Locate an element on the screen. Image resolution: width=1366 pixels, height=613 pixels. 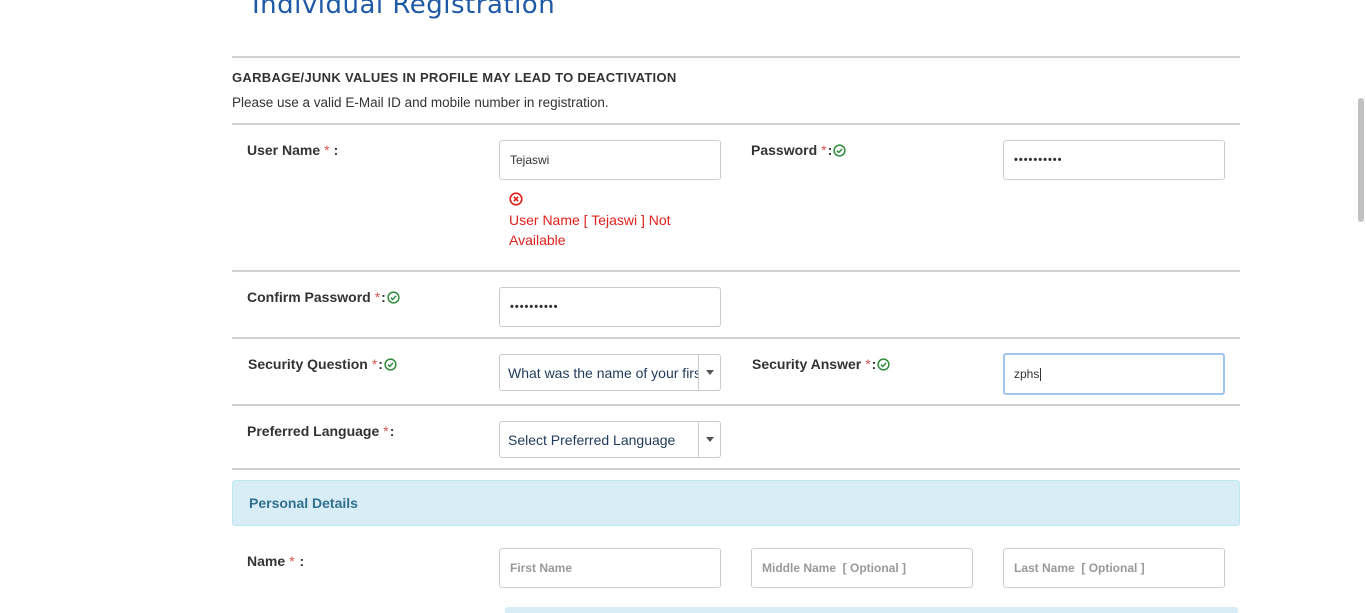
last-name-input: Last Name [ Optional ] is located at coordinates (1114, 568).